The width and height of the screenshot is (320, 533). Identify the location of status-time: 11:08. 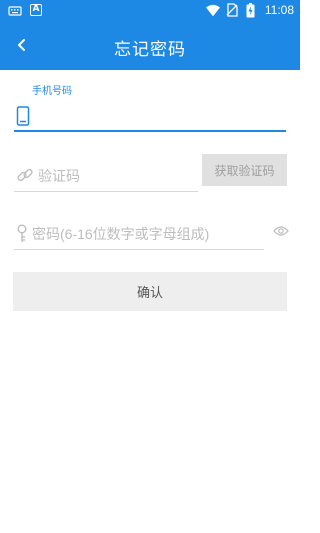
(279, 10).